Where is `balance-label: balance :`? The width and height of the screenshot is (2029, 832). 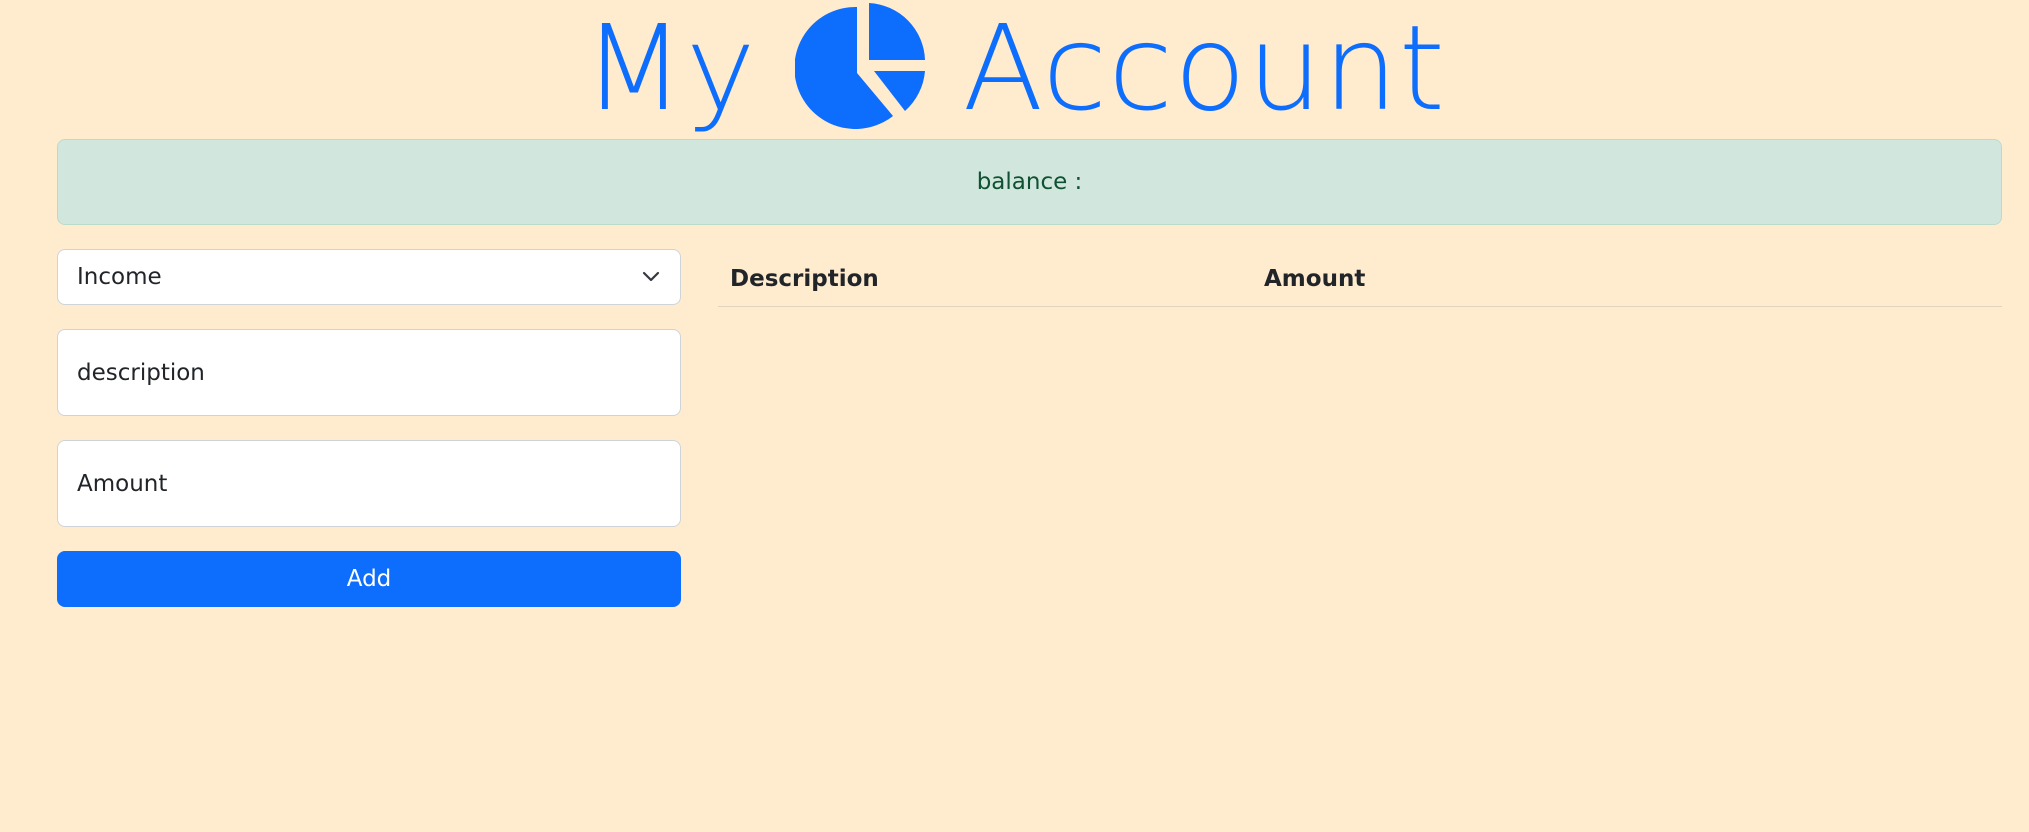
balance-label: balance : is located at coordinates (1029, 182).